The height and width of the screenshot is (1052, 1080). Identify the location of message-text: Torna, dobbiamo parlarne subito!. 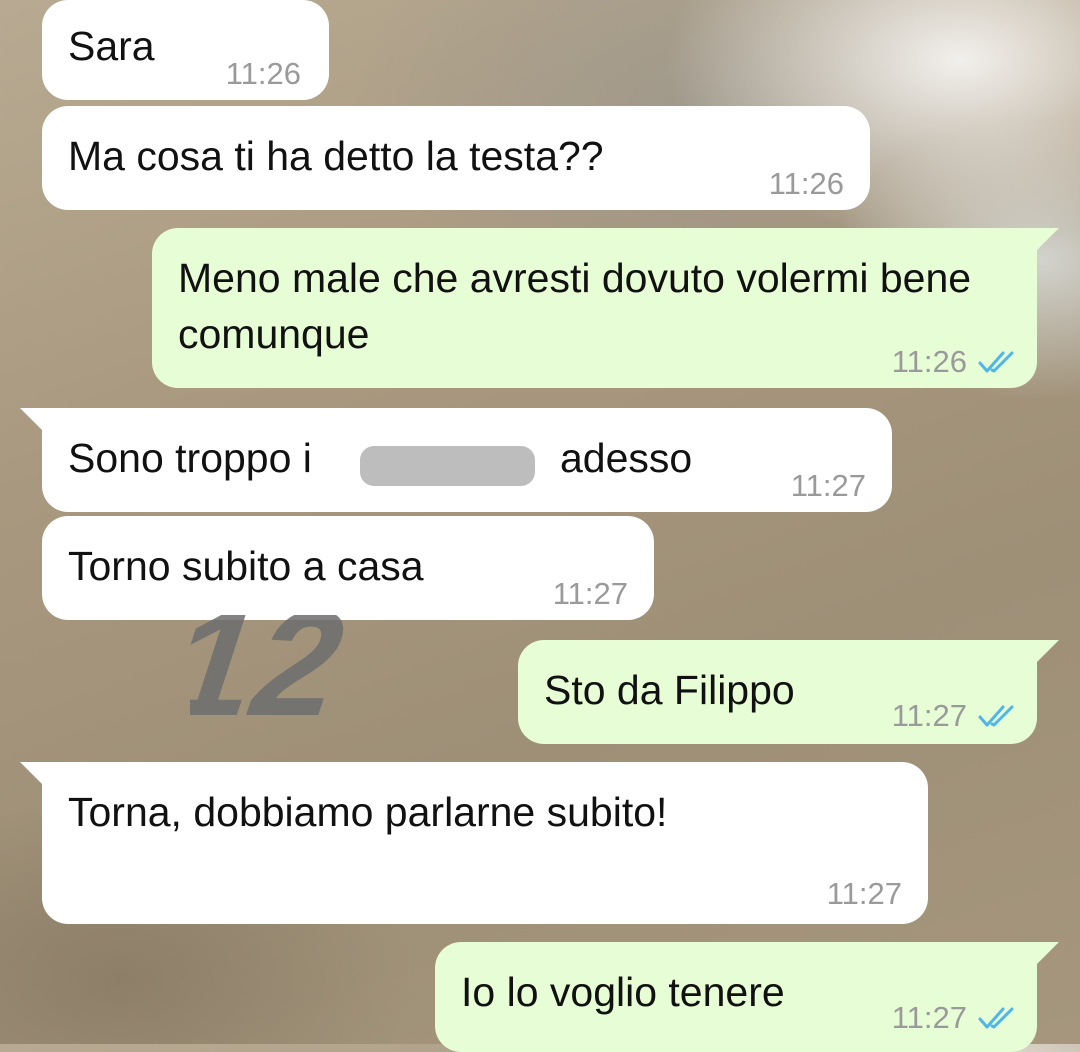
(368, 812).